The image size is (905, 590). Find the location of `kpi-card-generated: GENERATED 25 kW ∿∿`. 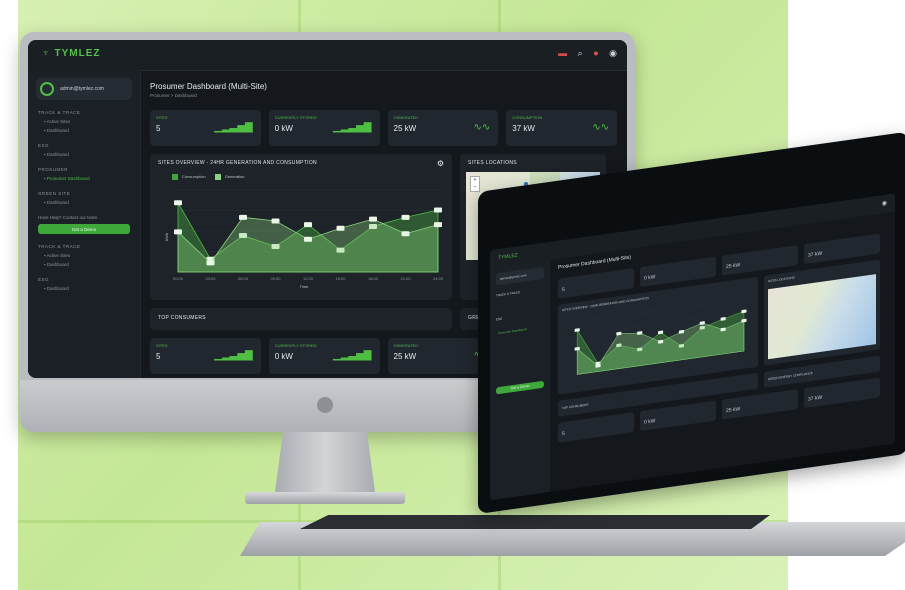

kpi-card-generated: GENERATED 25 kW ∿∿ is located at coordinates (443, 128).